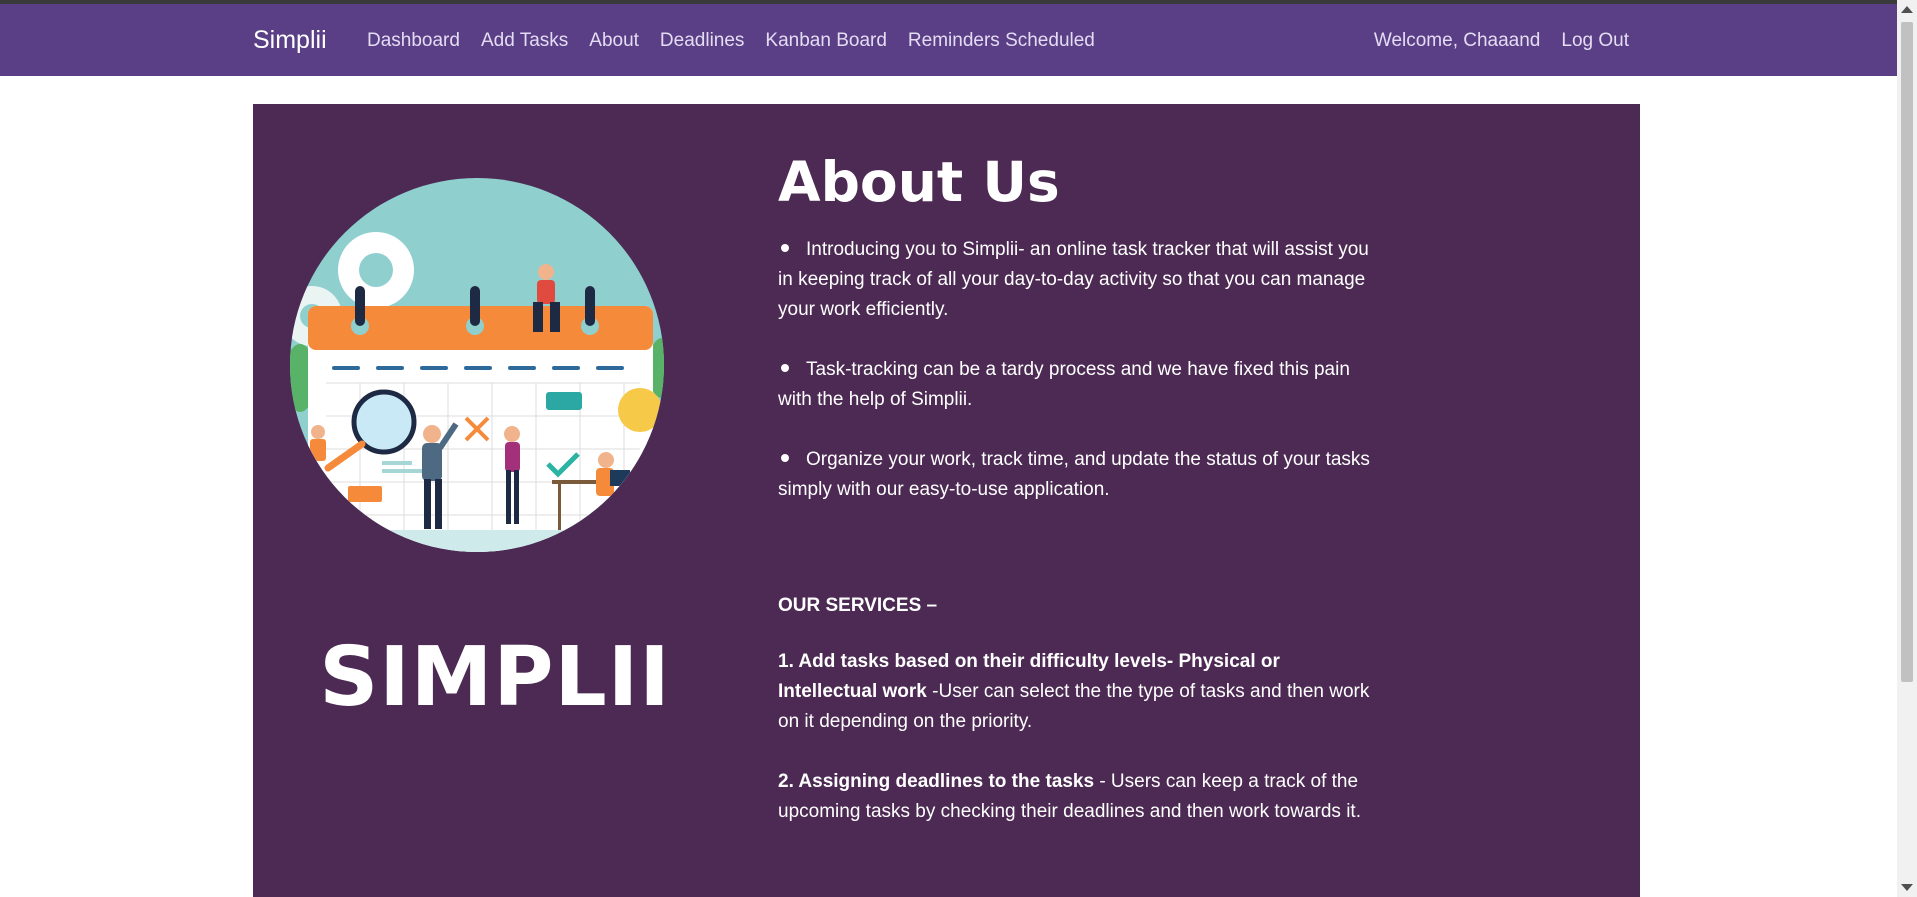 The height and width of the screenshot is (897, 1917). Describe the element at coordinates (524, 41) in the screenshot. I see `nav-link-add-tasks: Add Tasks` at that location.